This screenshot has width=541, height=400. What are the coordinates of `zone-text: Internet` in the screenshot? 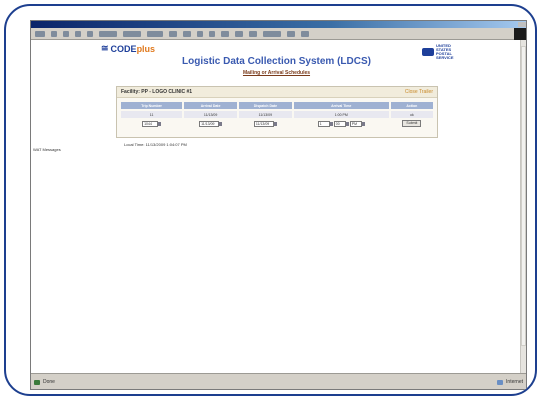 It's located at (514, 382).